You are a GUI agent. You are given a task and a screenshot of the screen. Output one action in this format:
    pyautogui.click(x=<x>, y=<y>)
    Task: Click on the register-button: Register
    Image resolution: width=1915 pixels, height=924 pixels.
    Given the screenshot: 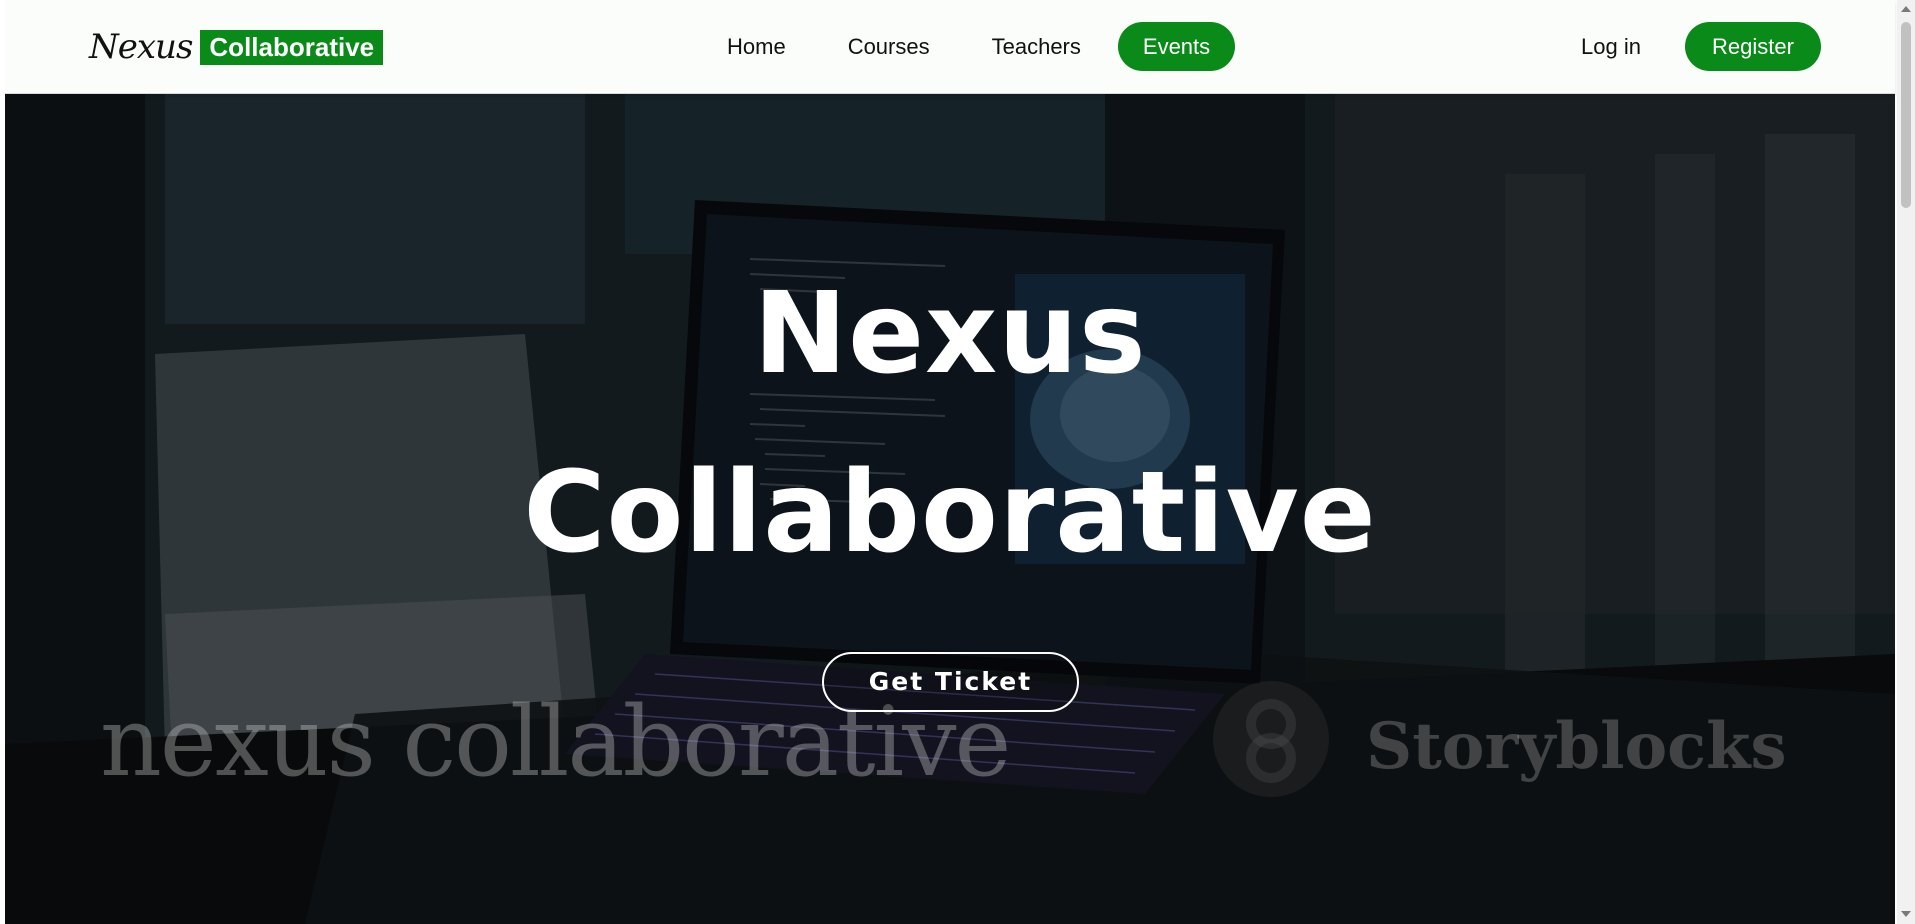 What is the action you would take?
    pyautogui.click(x=1753, y=46)
    